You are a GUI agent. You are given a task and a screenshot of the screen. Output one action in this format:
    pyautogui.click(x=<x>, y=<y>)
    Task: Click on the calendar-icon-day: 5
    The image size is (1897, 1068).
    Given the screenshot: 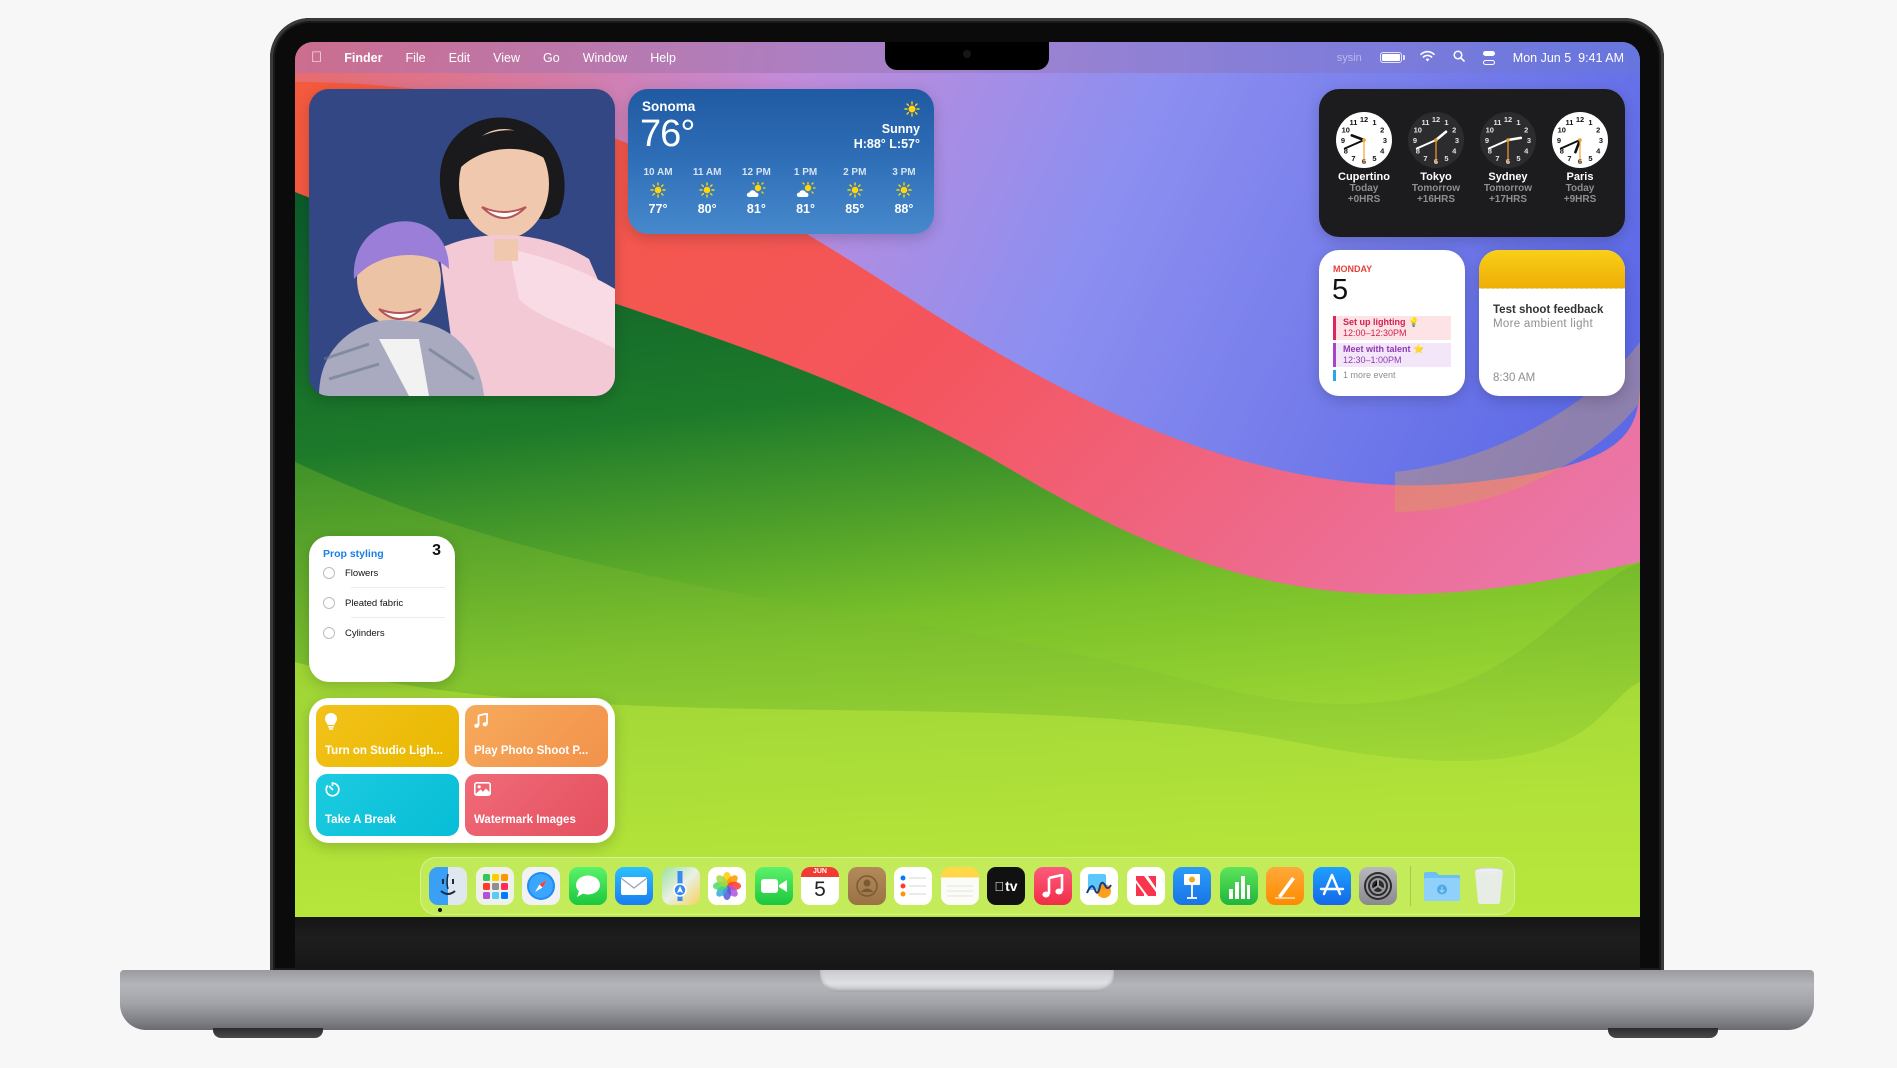 What is the action you would take?
    pyautogui.click(x=820, y=889)
    